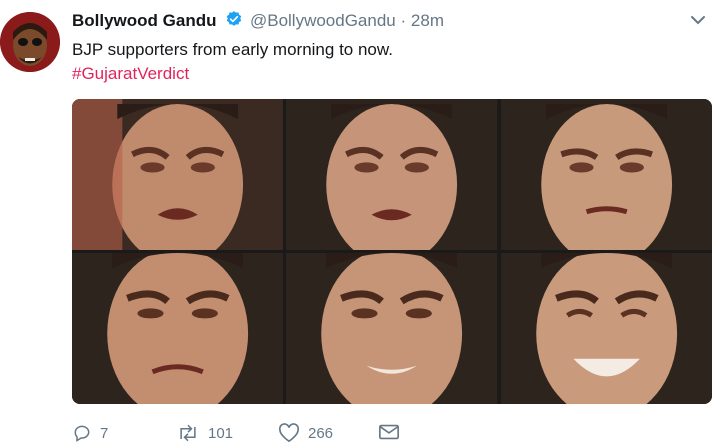 The width and height of the screenshot is (720, 448). I want to click on reply-count: 7, so click(104, 433).